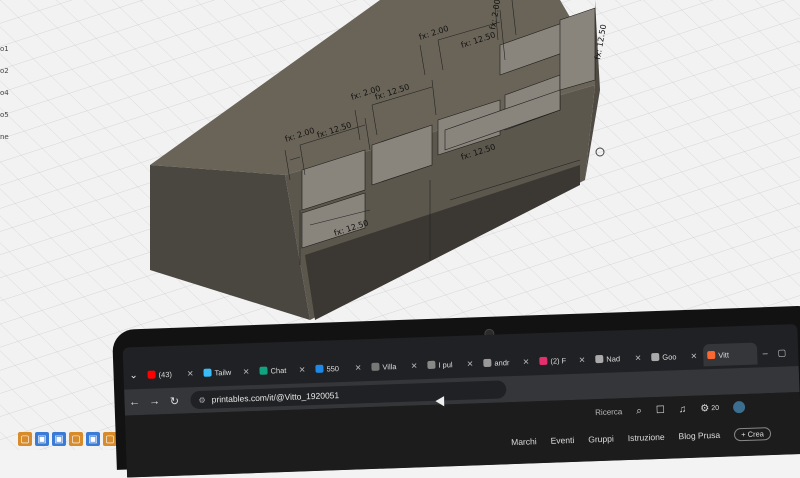 The height and width of the screenshot is (478, 800). I want to click on gear-icon: ⚙, so click(704, 408).